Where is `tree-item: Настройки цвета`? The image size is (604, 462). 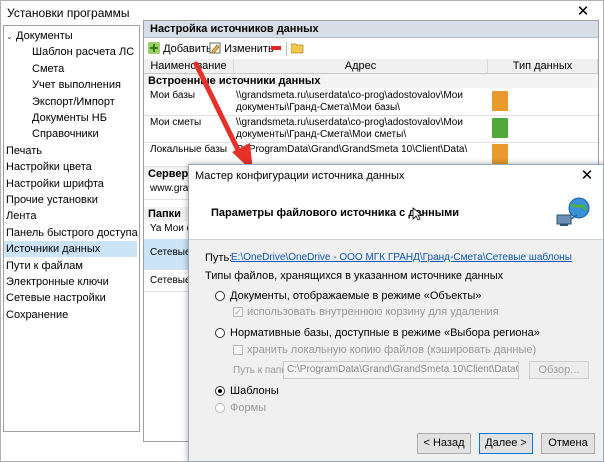
tree-item: Настройки цвета is located at coordinates (70, 167).